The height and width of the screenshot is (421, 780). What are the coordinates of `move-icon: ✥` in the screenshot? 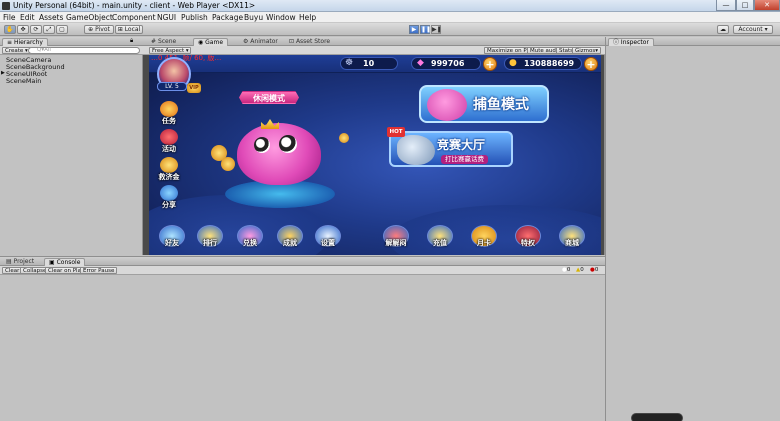 It's located at (23, 29).